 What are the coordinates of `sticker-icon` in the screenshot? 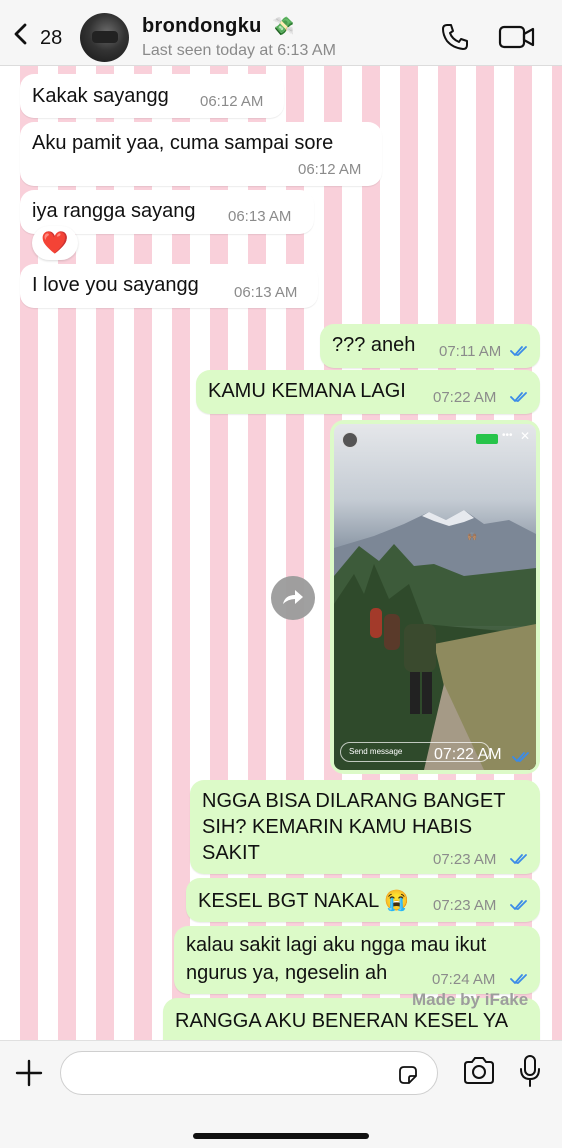 It's located at (408, 1075).